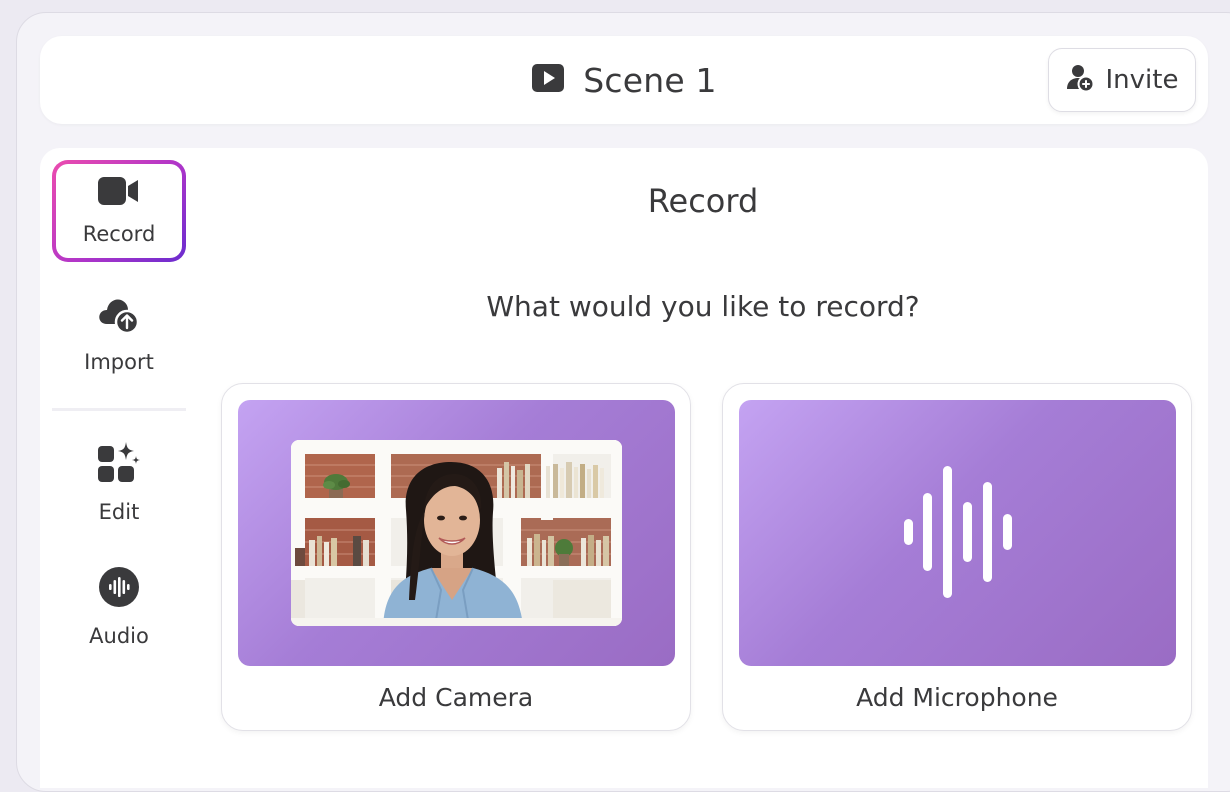 This screenshot has height=792, width=1230. I want to click on sidebar: Record Import Edit Audio, so click(119, 468).